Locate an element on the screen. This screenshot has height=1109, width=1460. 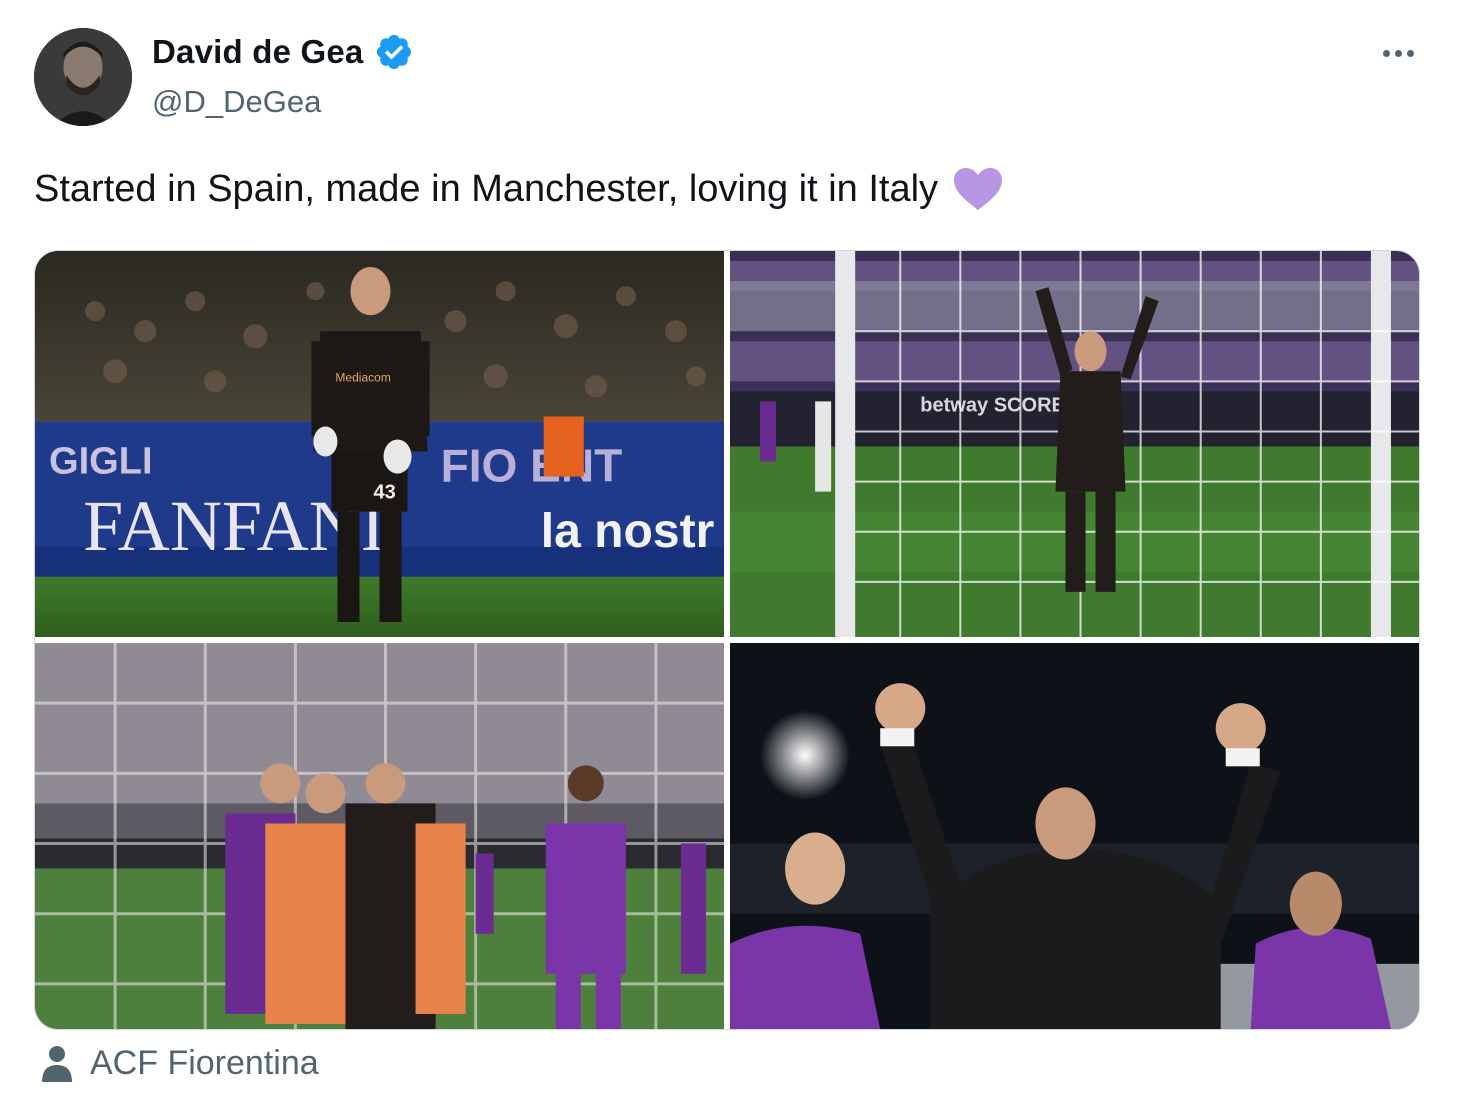
tagged-account: ACF Fiorentina is located at coordinates (179, 1063).